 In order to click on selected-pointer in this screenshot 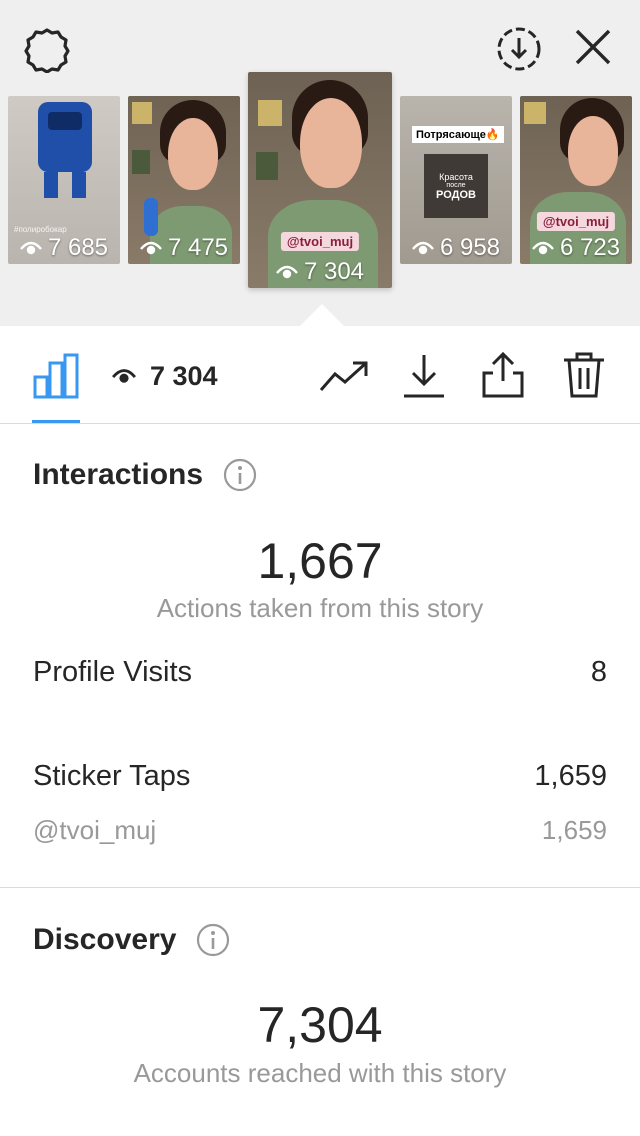, I will do `click(322, 315)`.